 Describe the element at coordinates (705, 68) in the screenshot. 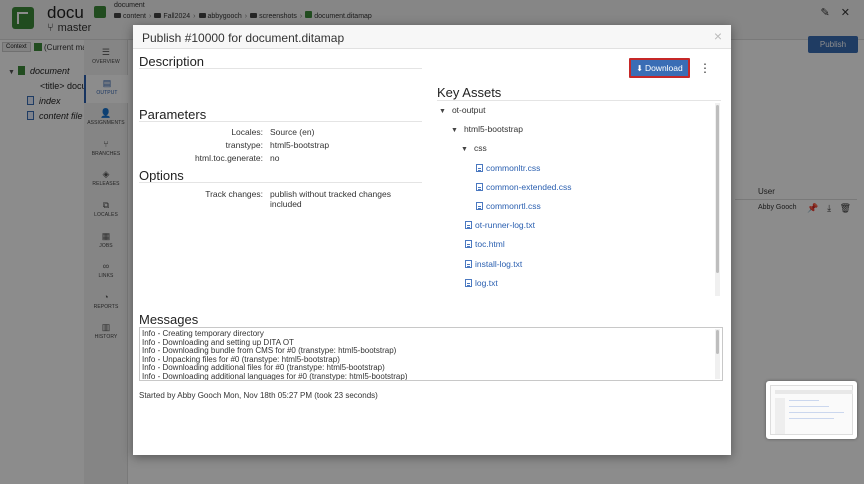

I see `more-options-icon: ⋮` at that location.